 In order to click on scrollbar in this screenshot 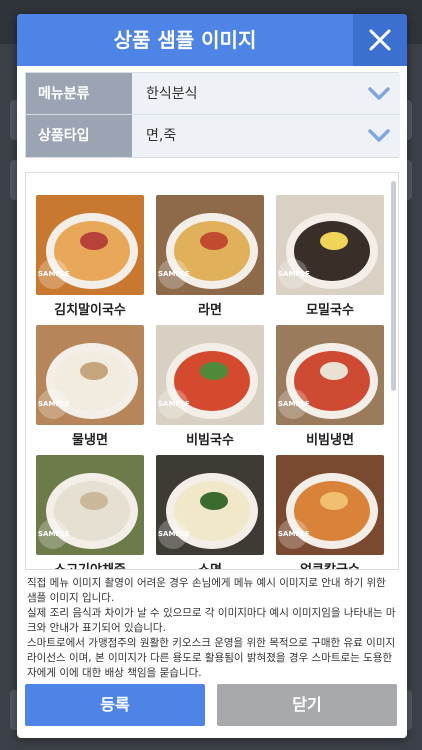, I will do `click(393, 286)`.